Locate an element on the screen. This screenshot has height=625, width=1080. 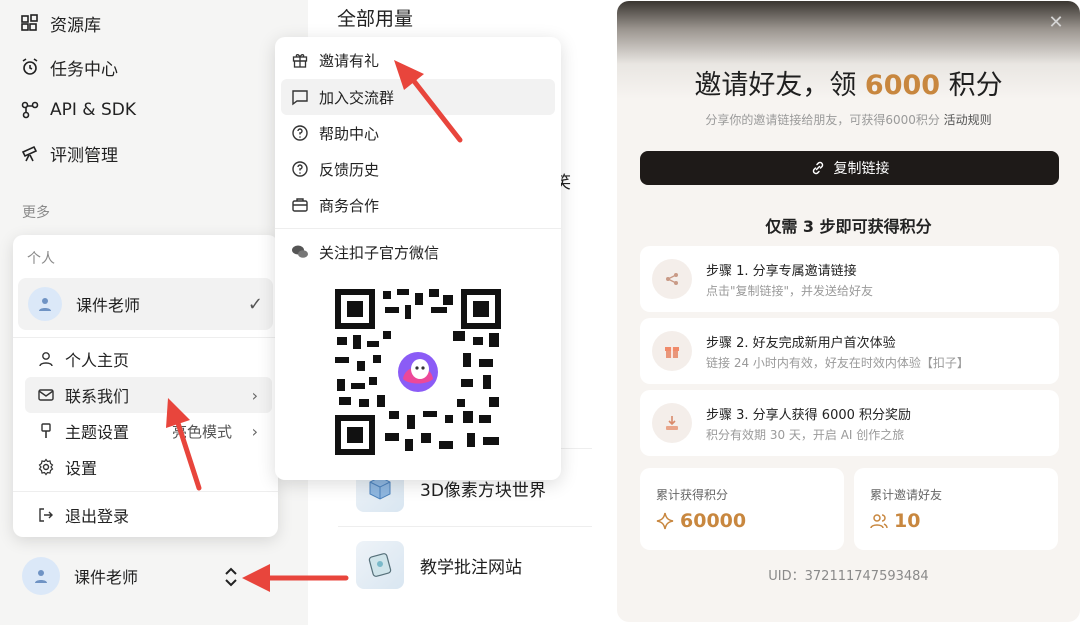
modal-subtitle: 分享你的邀请链接给朋友，可获得6000积分 活动规则 is located at coordinates (848, 119).